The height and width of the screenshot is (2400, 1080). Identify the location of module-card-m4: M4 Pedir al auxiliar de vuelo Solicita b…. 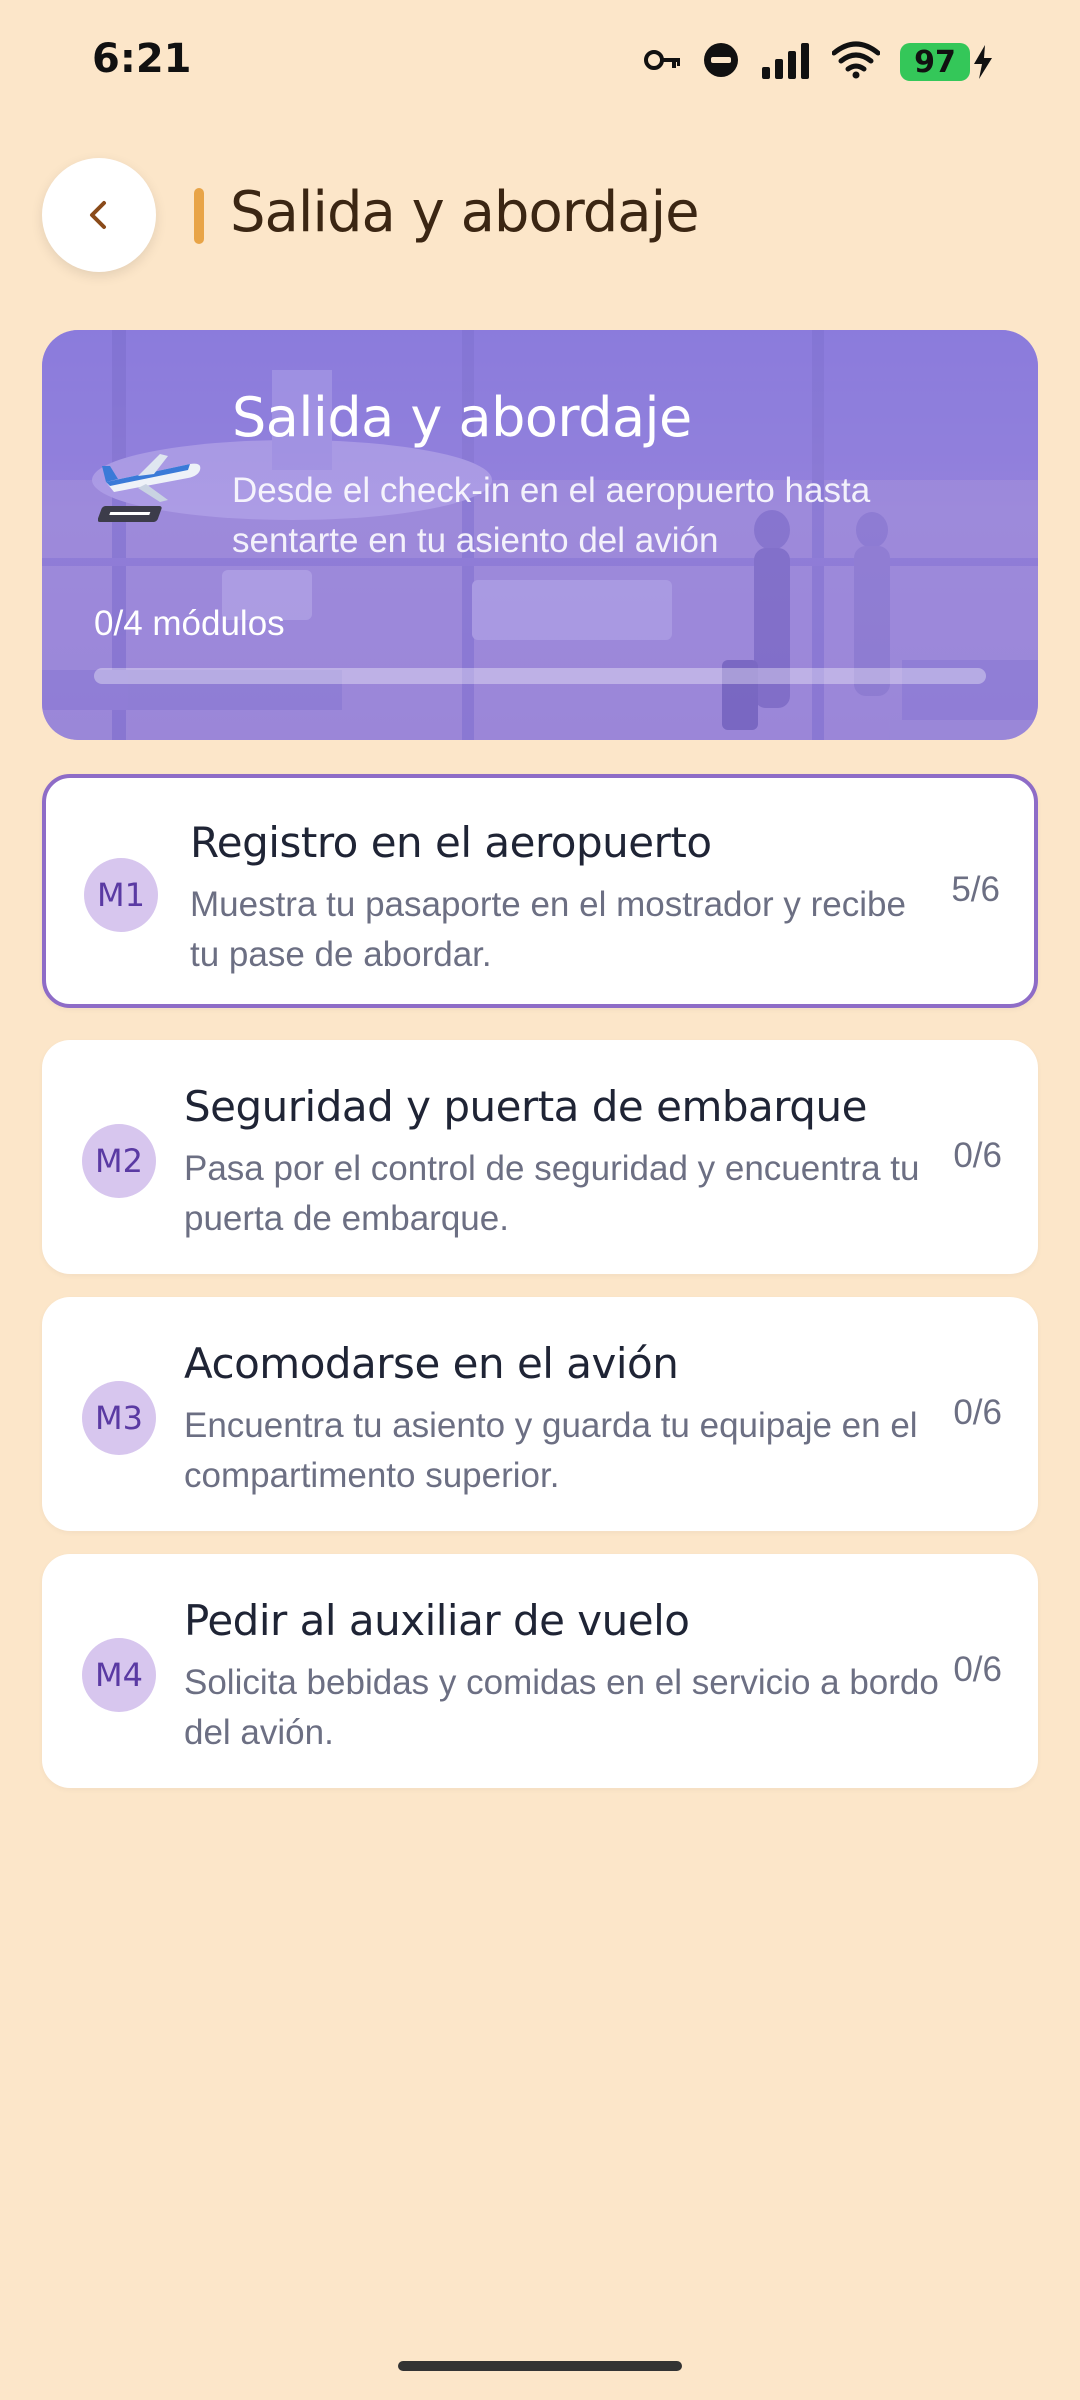
(540, 1671).